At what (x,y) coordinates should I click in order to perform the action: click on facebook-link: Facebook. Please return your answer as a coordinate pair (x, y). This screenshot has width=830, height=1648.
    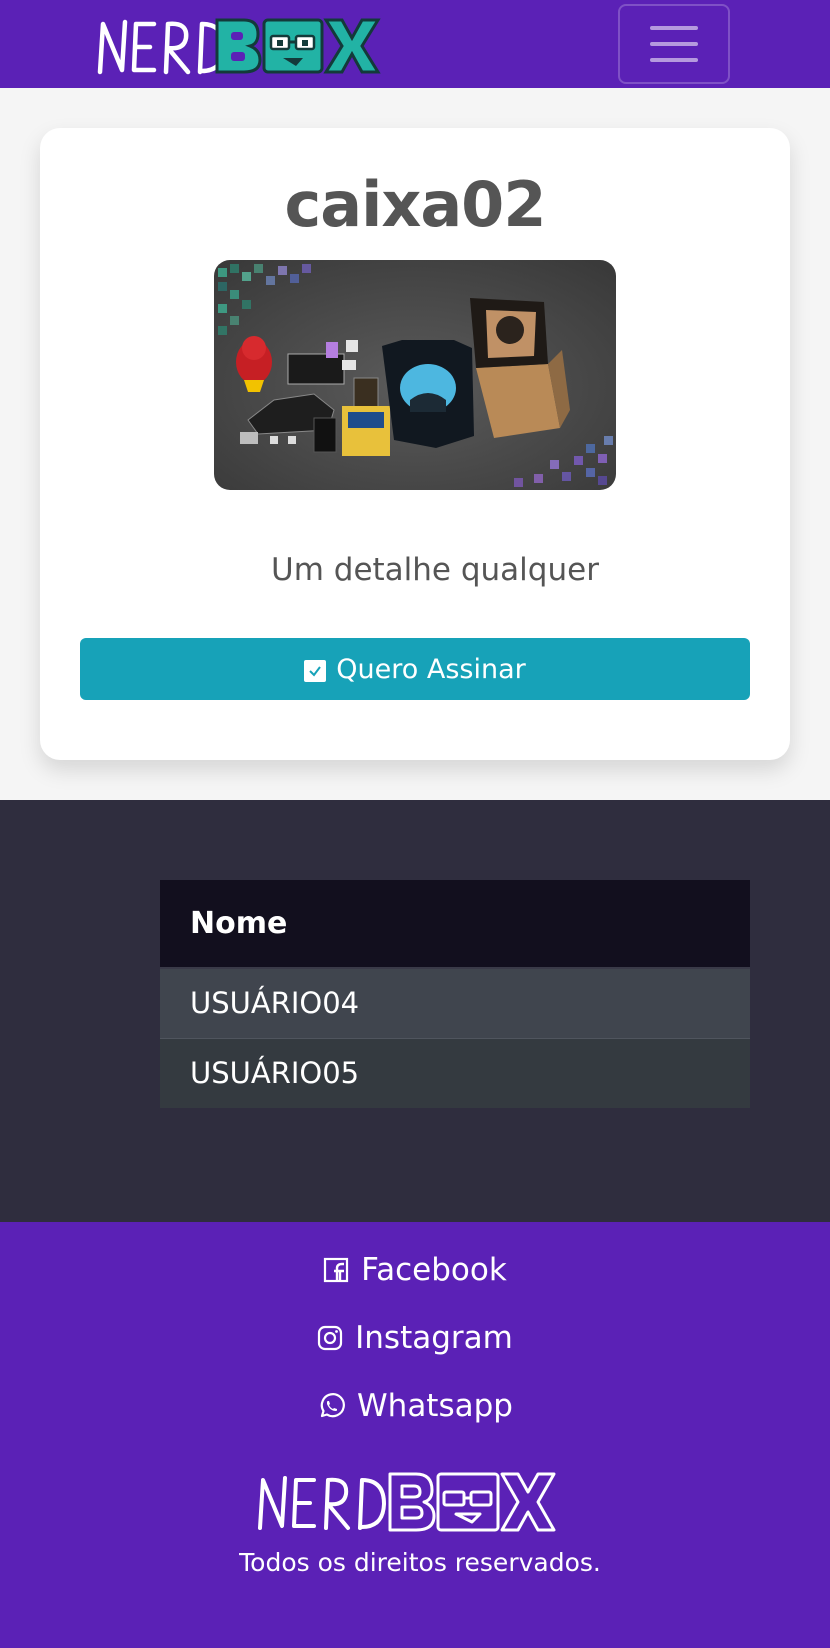
    Looking at the image, I should click on (415, 1270).